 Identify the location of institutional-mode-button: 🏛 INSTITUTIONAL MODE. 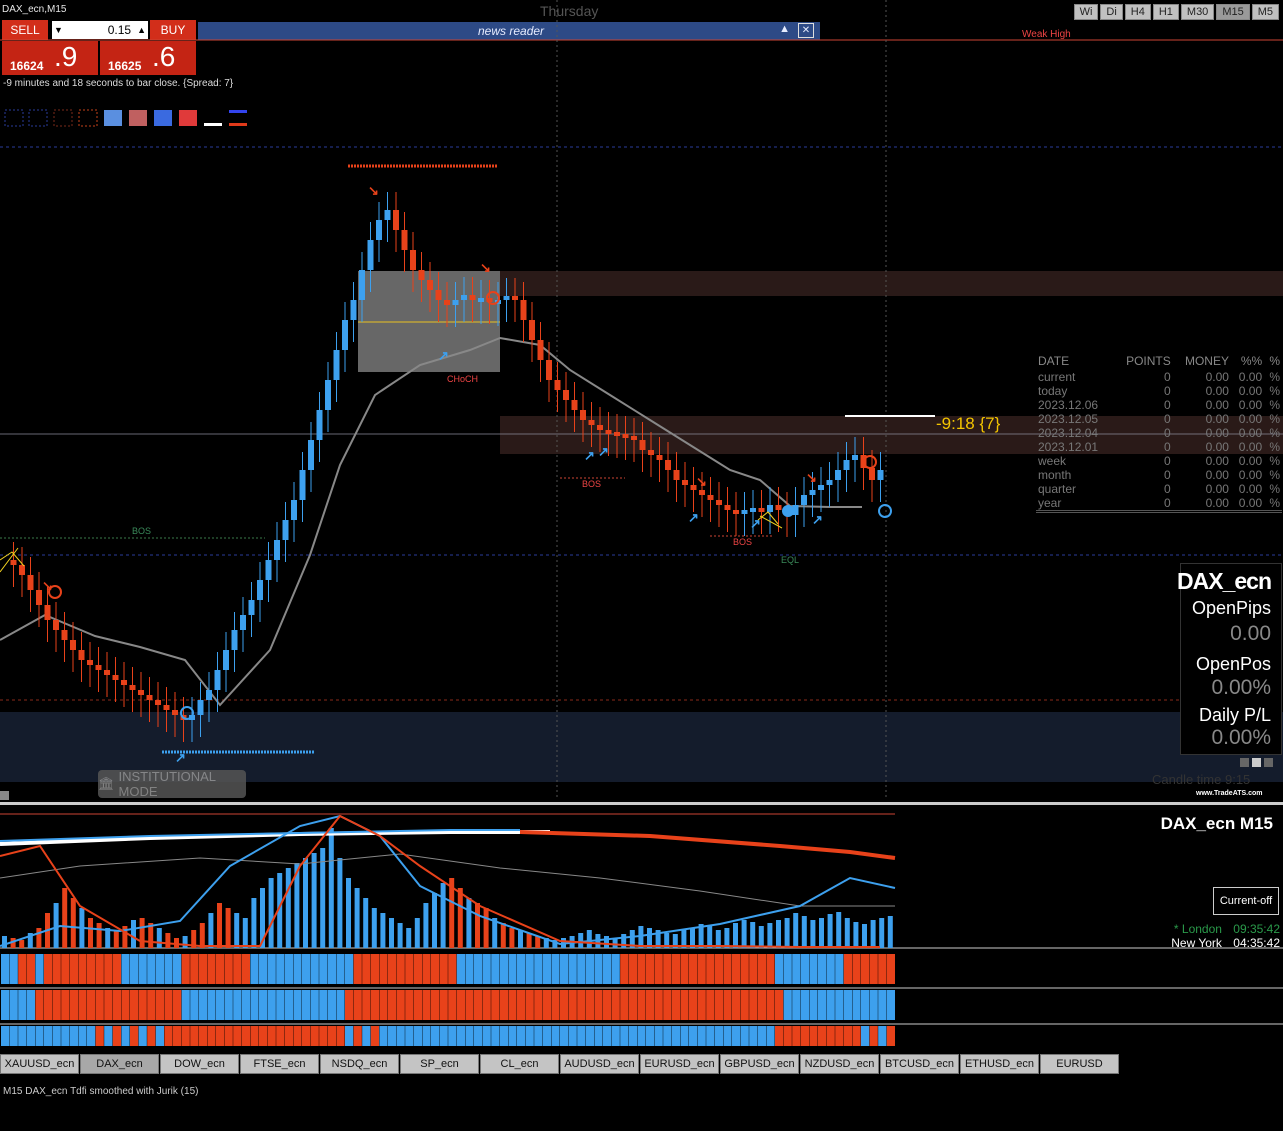
(172, 784).